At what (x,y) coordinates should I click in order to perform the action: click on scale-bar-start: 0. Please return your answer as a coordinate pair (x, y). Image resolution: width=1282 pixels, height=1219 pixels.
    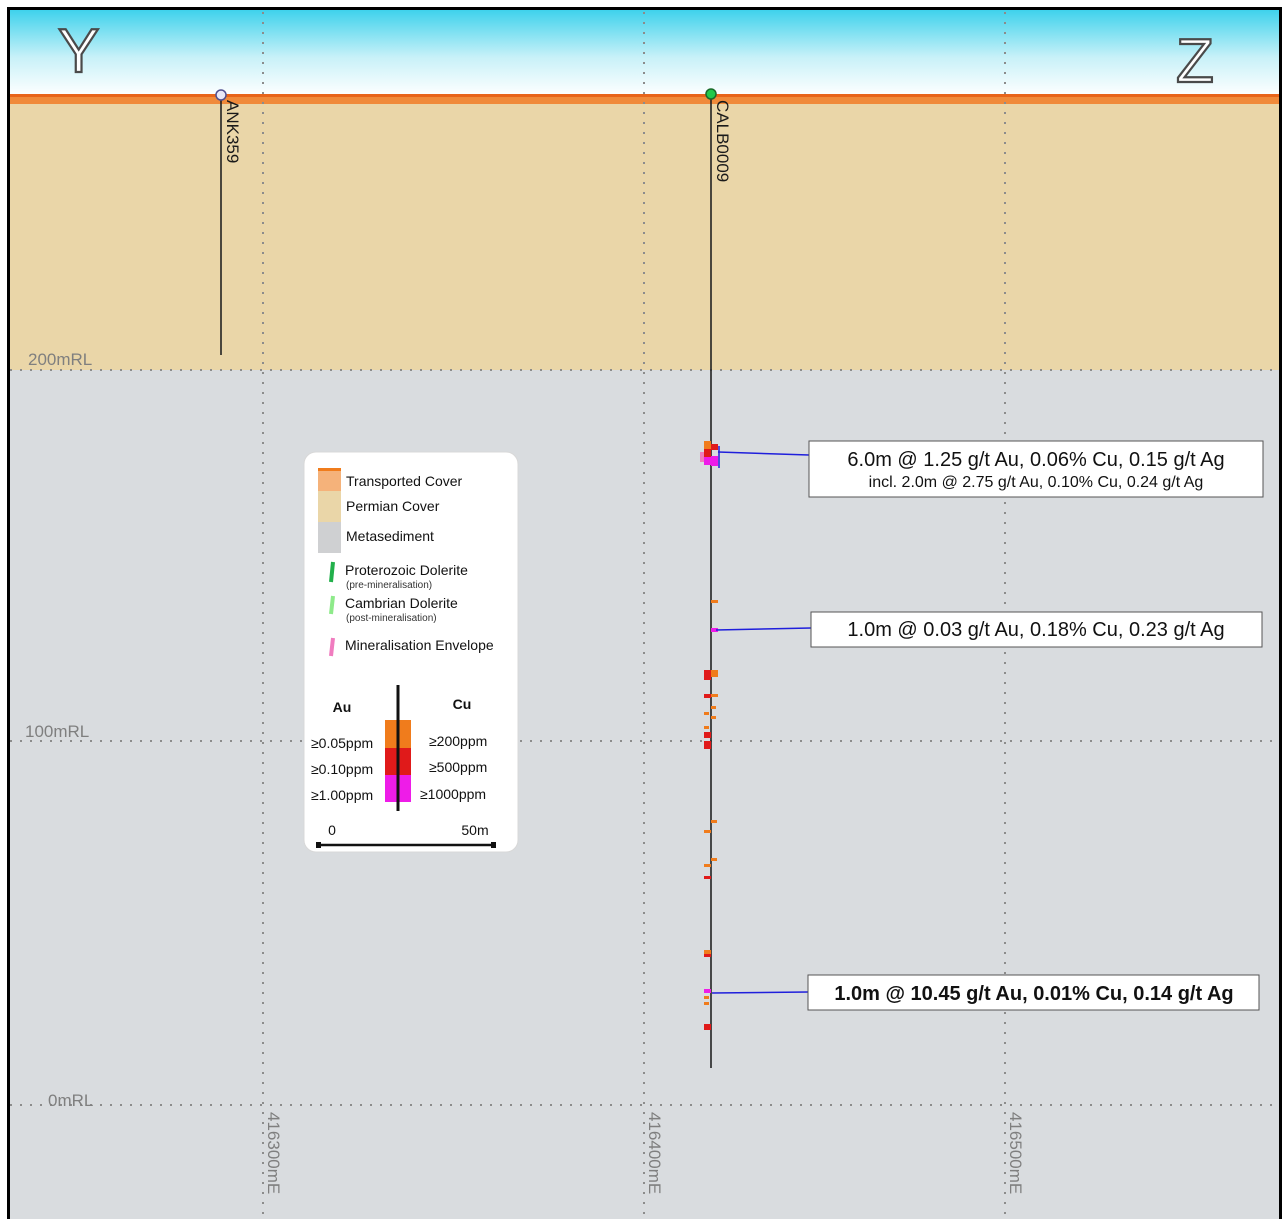
    Looking at the image, I should click on (332, 830).